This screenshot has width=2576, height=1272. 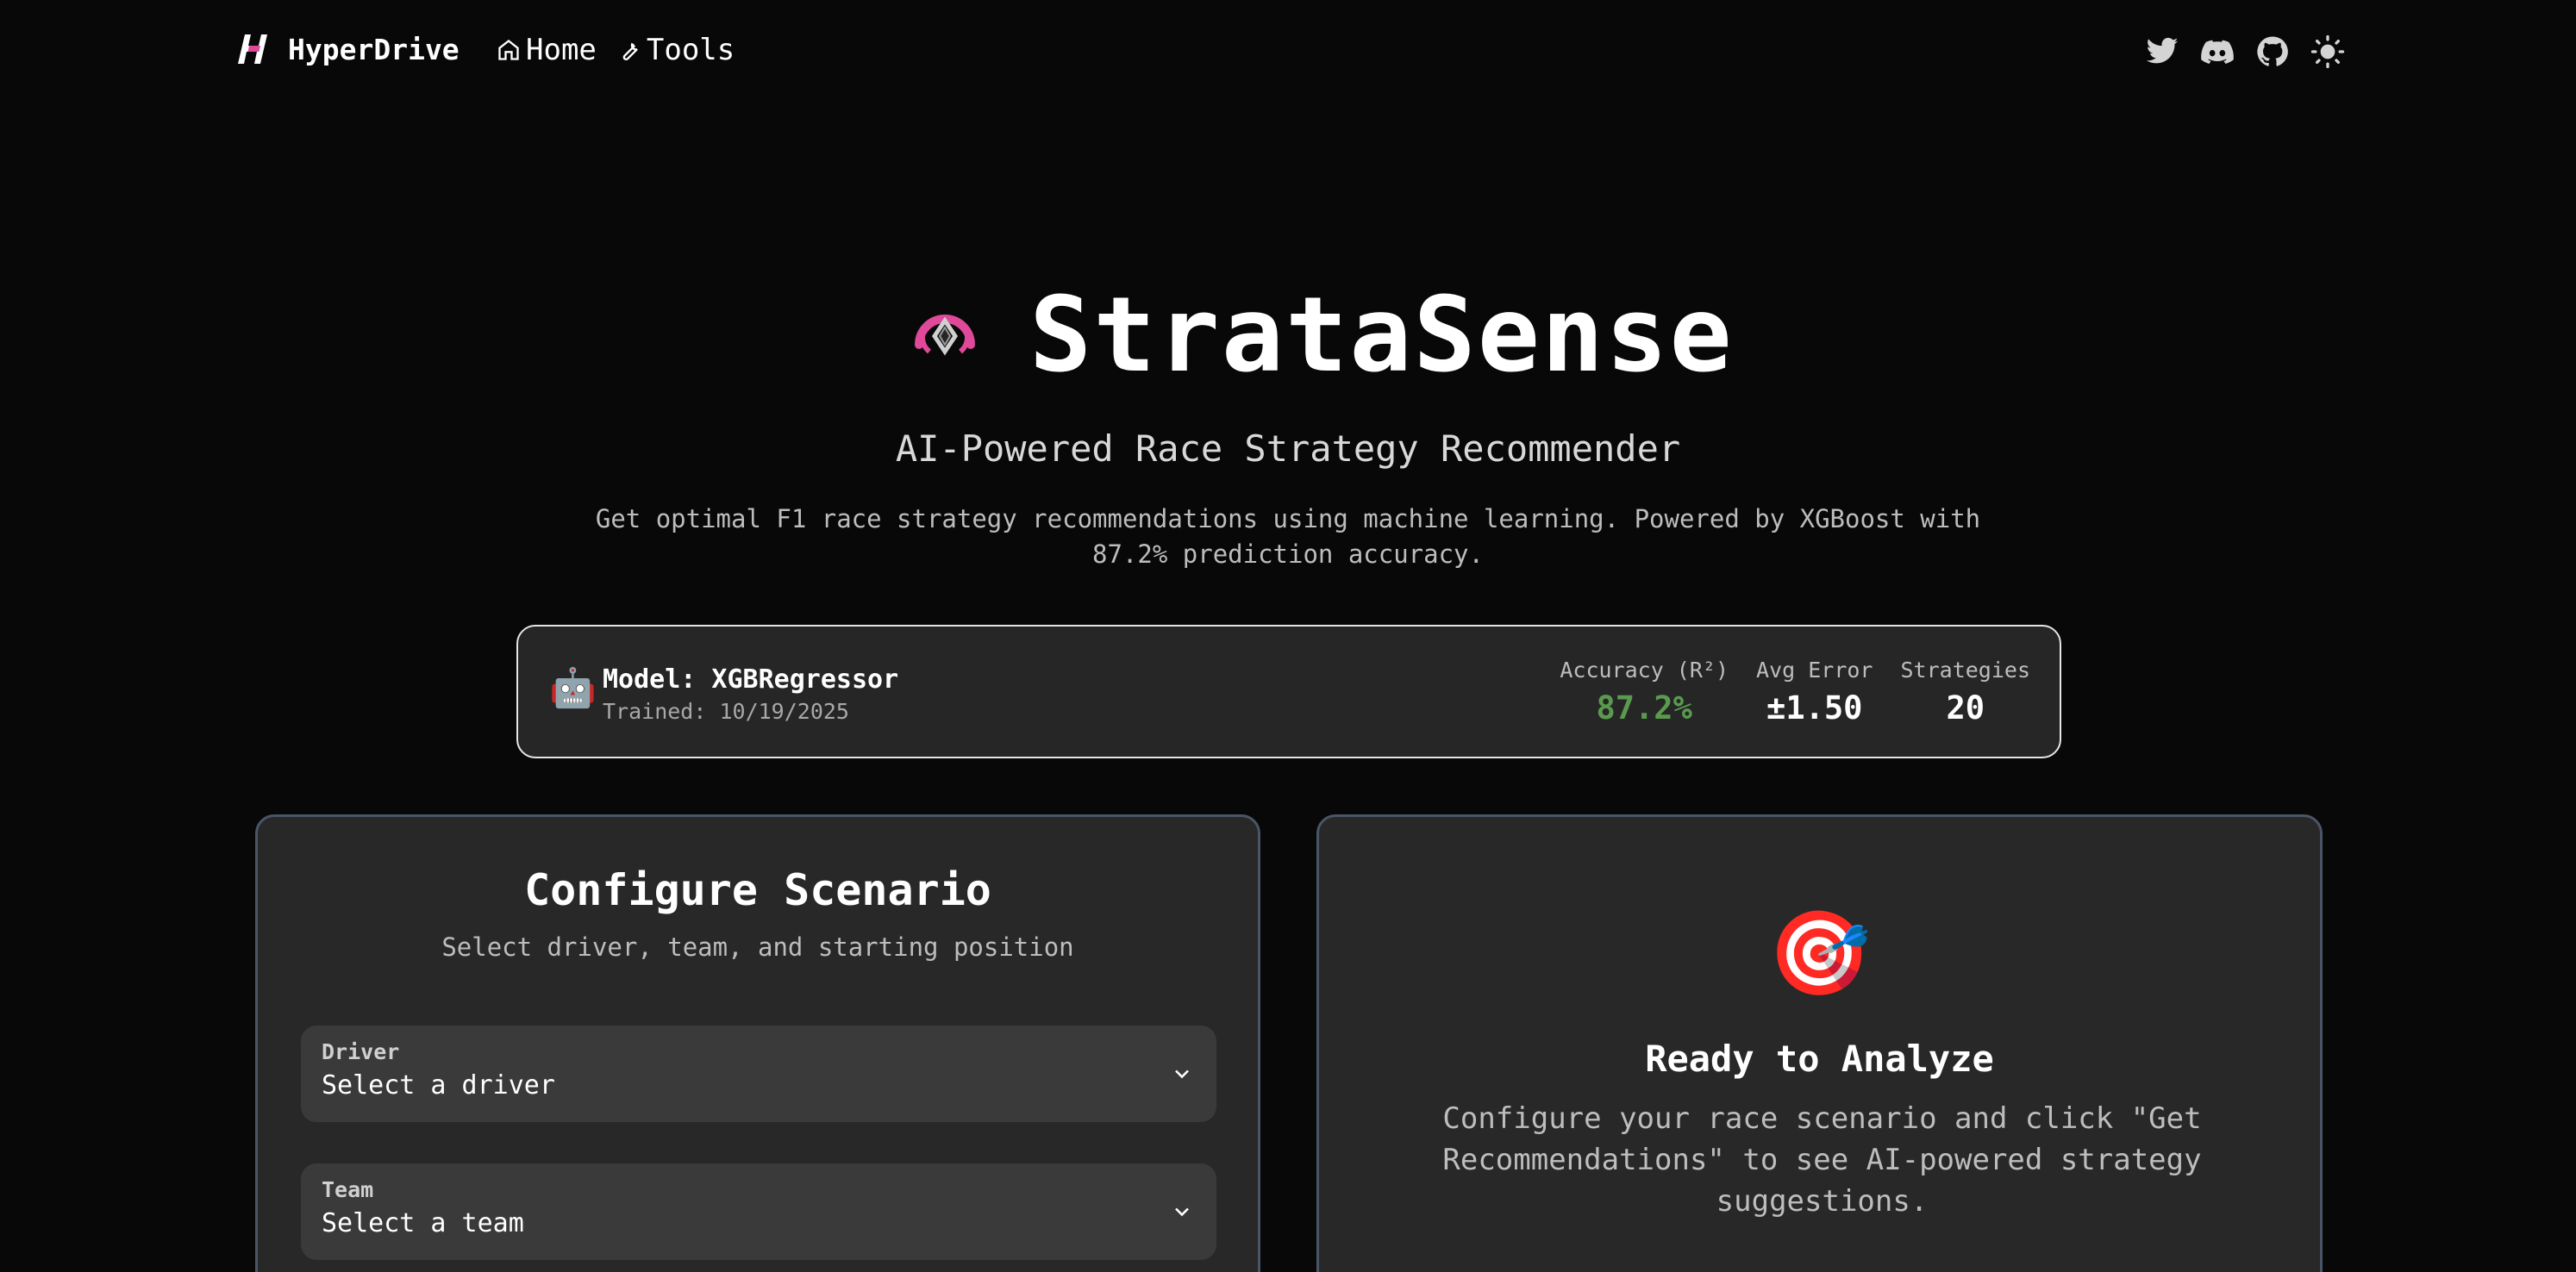 I want to click on hero-heading: StrataSense, so click(x=1323, y=336).